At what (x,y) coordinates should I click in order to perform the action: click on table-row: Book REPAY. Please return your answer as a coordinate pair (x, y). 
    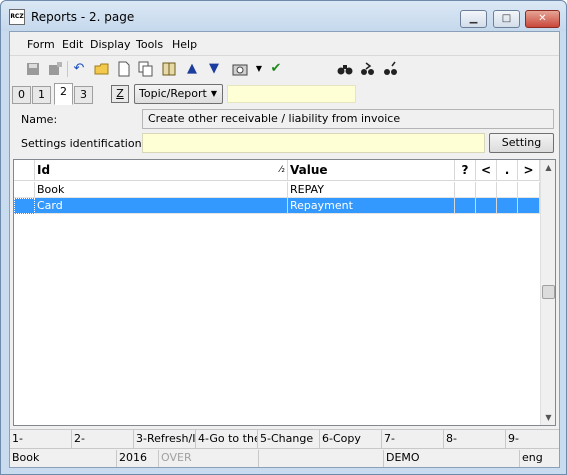
    Looking at the image, I should click on (277, 190).